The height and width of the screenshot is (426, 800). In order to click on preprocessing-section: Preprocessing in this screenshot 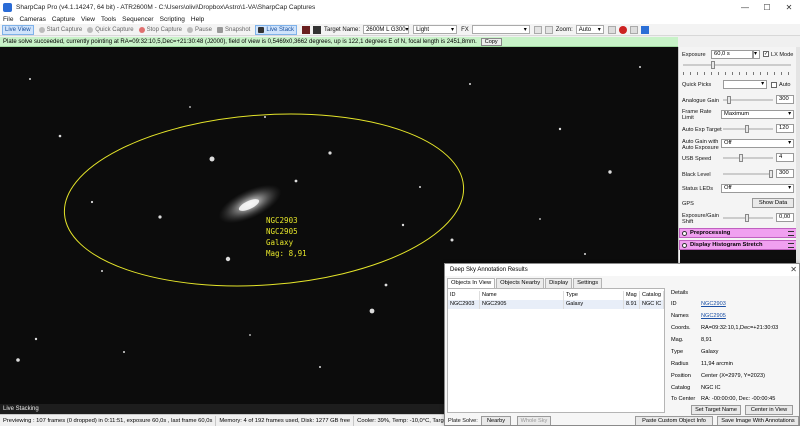, I will do `click(738, 233)`.